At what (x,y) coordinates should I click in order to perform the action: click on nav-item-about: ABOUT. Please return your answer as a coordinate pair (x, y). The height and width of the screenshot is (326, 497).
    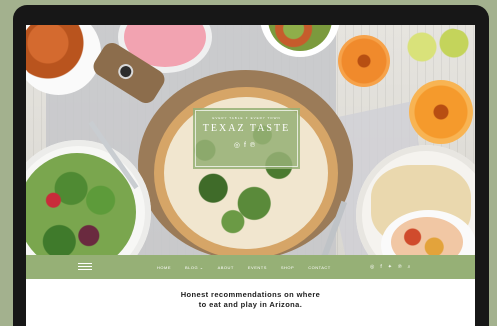
    Looking at the image, I should click on (226, 267).